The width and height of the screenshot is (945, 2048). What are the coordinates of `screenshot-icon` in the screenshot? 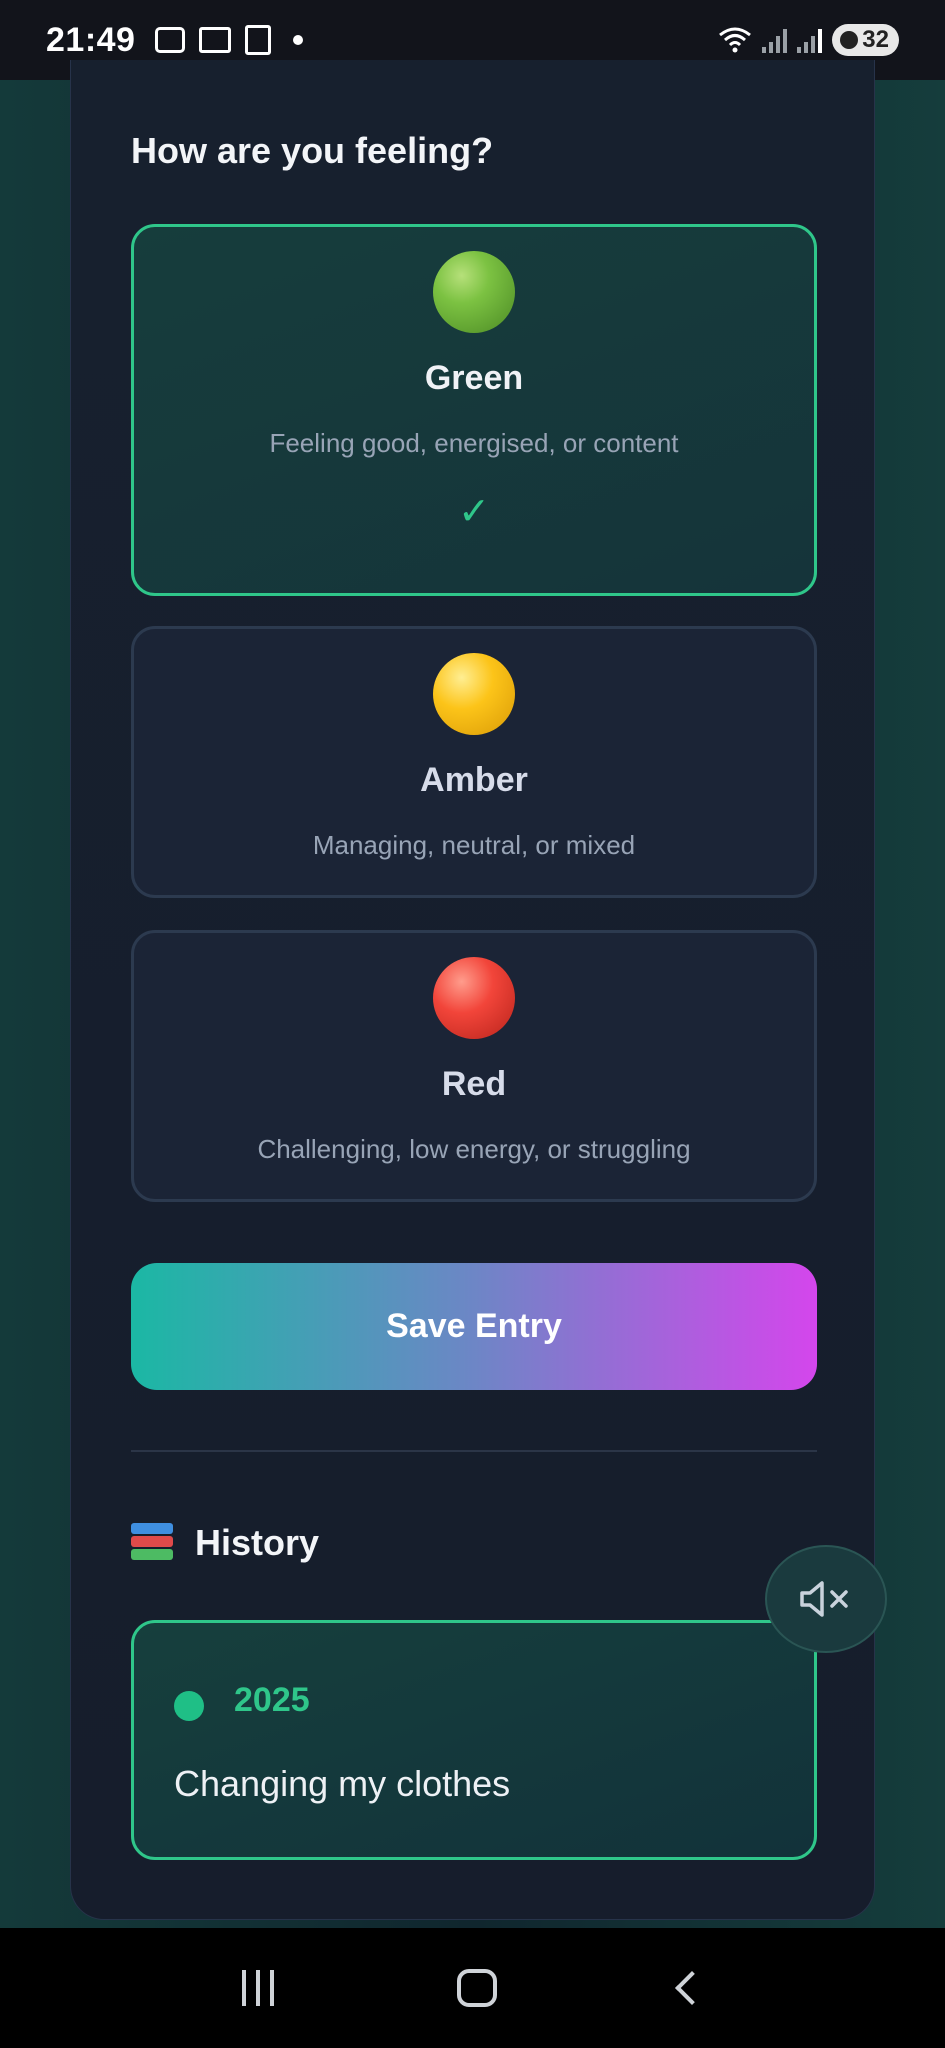 It's located at (170, 40).